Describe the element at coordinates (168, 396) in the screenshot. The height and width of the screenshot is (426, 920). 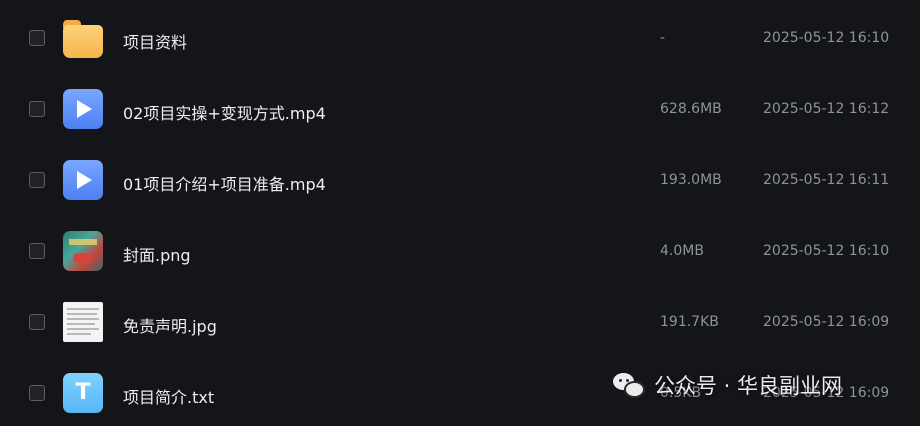
I see `file-name: 项目简介.txt` at that location.